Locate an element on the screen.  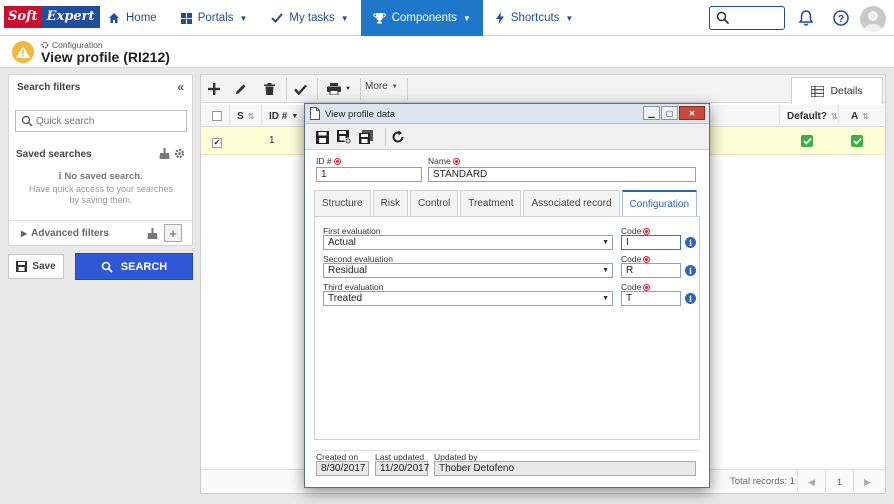
records-toolbar: ▼ More ▼ Details is located at coordinates (543, 89).